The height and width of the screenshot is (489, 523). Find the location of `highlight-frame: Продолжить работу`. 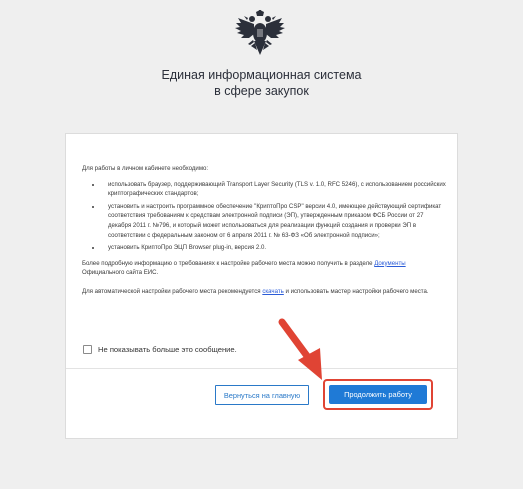

highlight-frame: Продолжить работу is located at coordinates (378, 394).